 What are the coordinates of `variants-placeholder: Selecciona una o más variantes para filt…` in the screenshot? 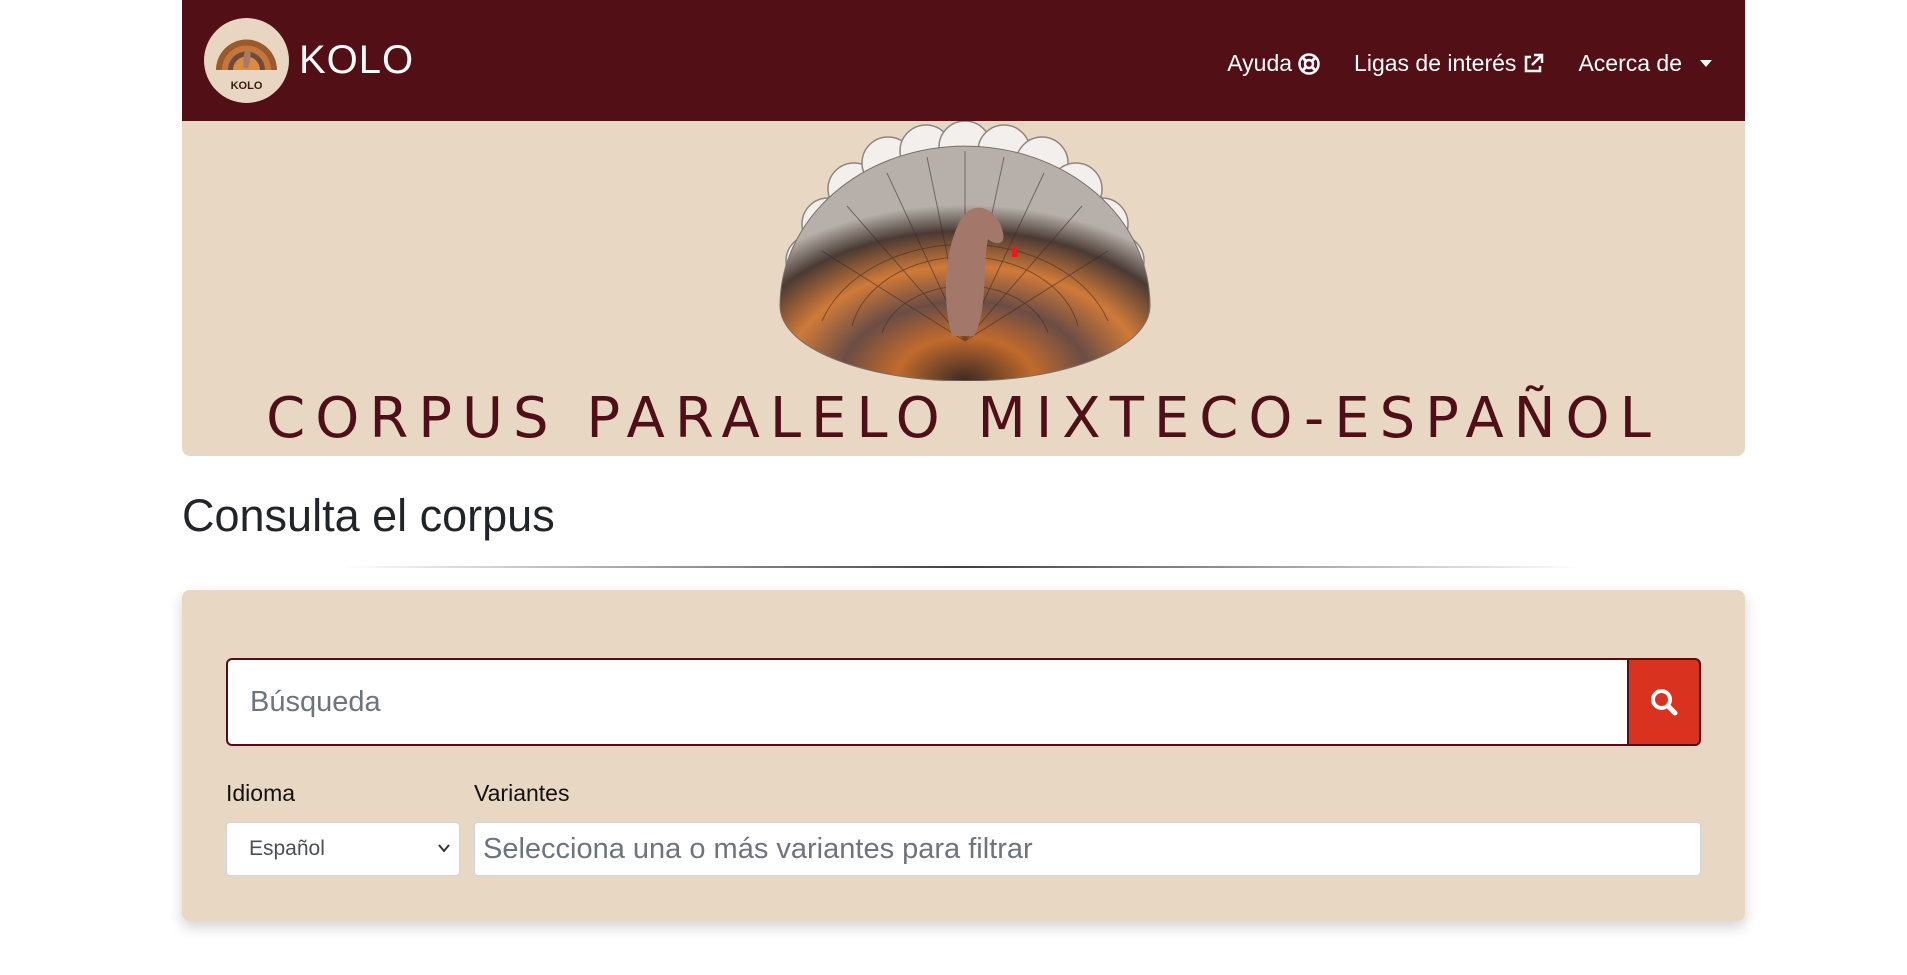 It's located at (758, 848).